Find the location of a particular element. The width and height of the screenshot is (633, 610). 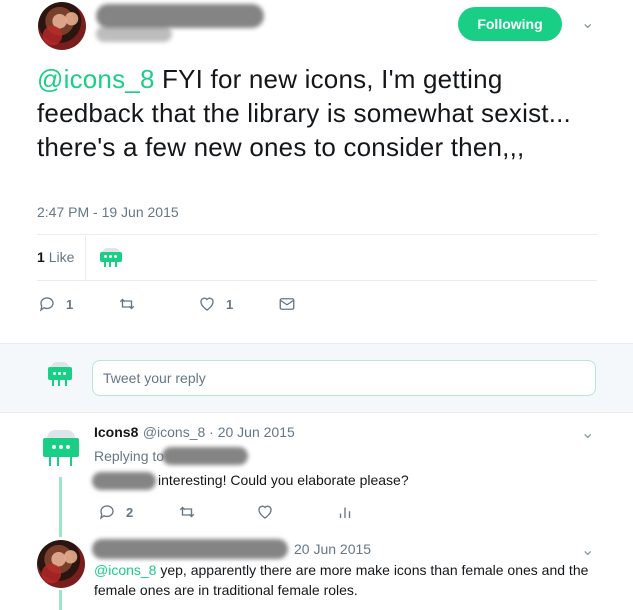

author-handle-redacted is located at coordinates (134, 34).